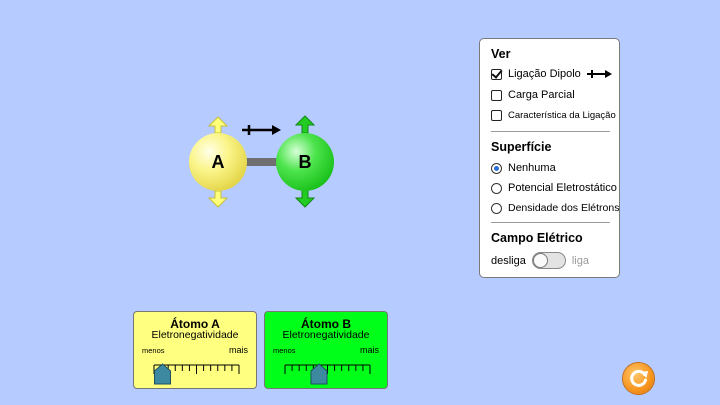  Describe the element at coordinates (496, 188) in the screenshot. I see `surface-electrostatic-radio` at that location.